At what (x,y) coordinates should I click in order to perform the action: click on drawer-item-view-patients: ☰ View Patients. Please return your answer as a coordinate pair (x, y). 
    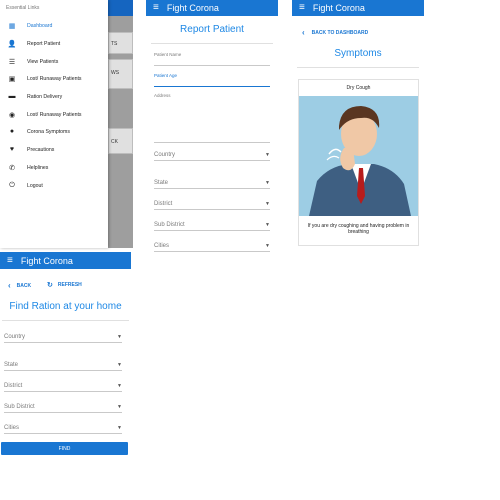
    Looking at the image, I should click on (52, 61).